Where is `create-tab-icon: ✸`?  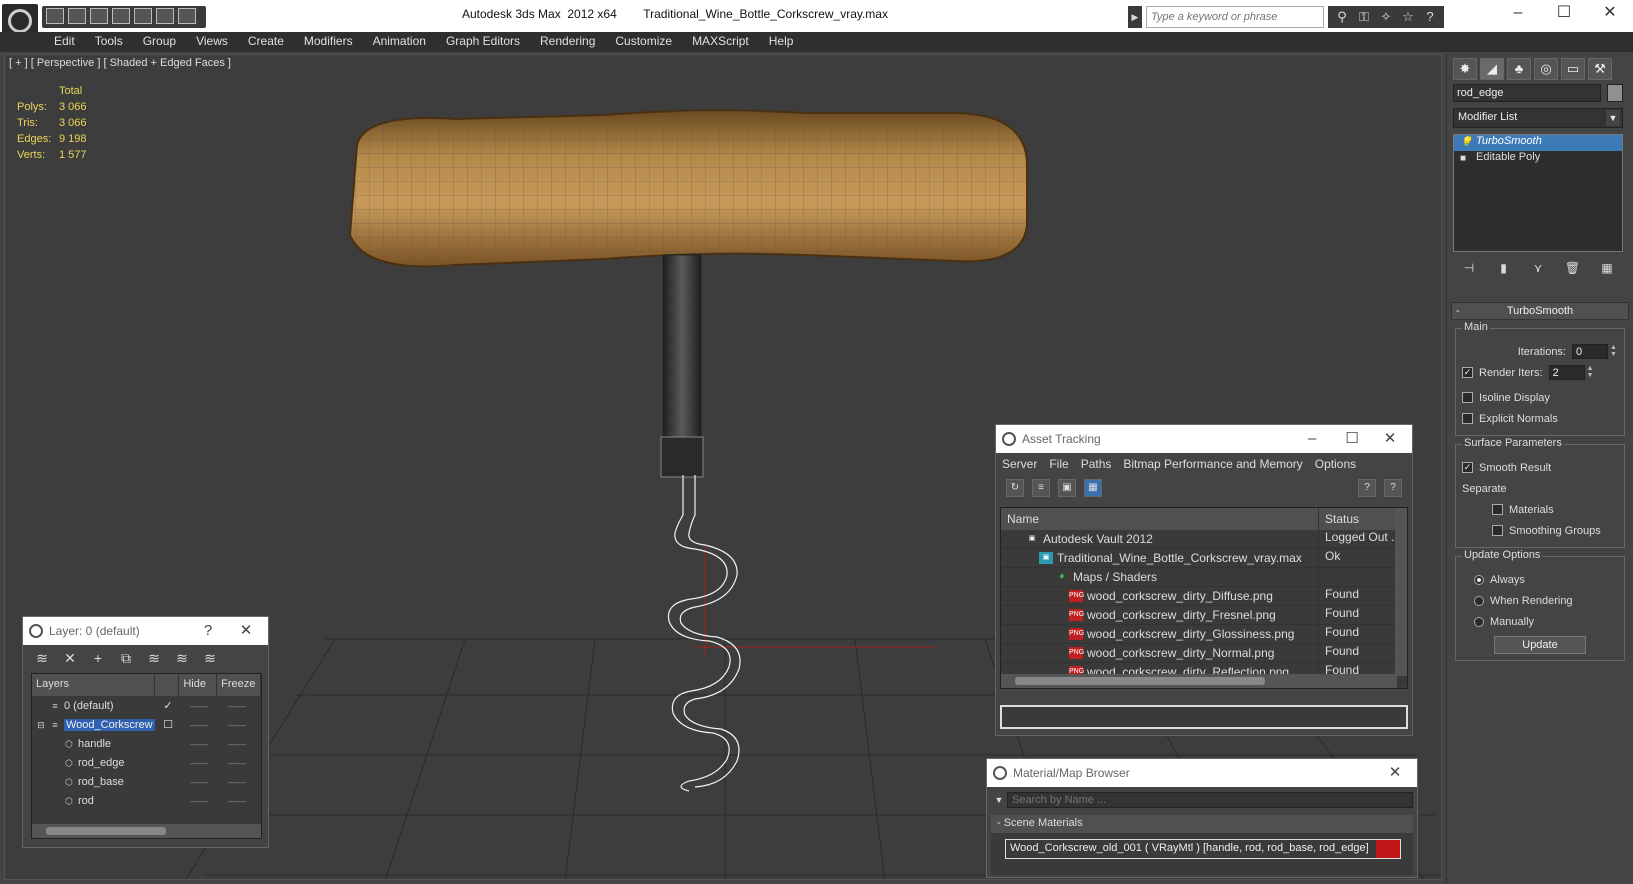
create-tab-icon: ✸ is located at coordinates (1465, 69).